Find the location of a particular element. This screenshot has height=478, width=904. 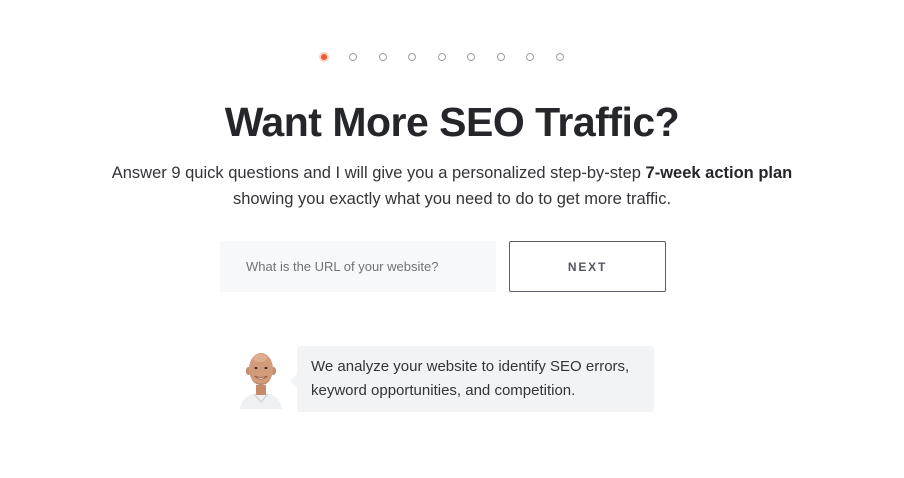

subtitle-highlight: 7-week action plan is located at coordinates (719, 173).